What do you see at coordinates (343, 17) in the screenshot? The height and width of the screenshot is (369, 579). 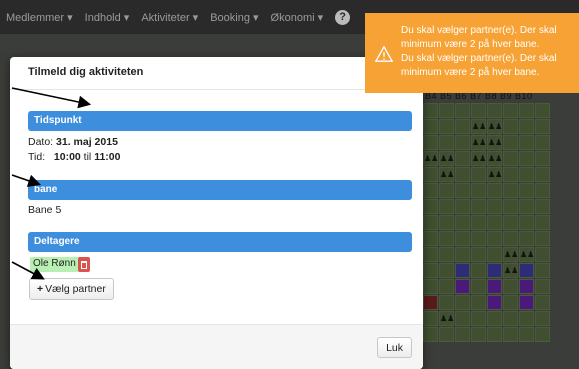 I see `help-icon: ?` at bounding box center [343, 17].